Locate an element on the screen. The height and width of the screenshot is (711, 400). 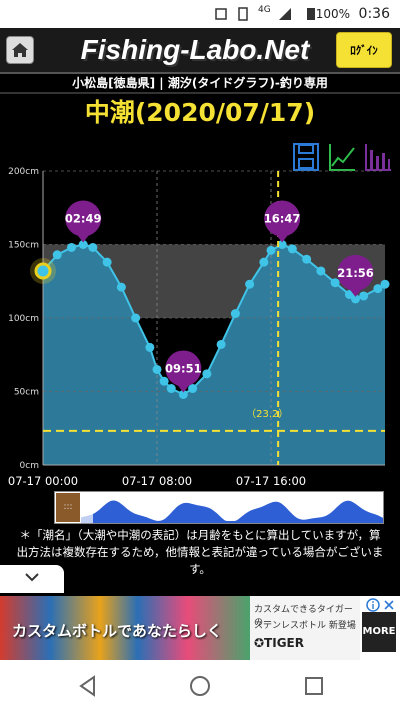
tide-marker-label: 16:47 is located at coordinates (282, 219).